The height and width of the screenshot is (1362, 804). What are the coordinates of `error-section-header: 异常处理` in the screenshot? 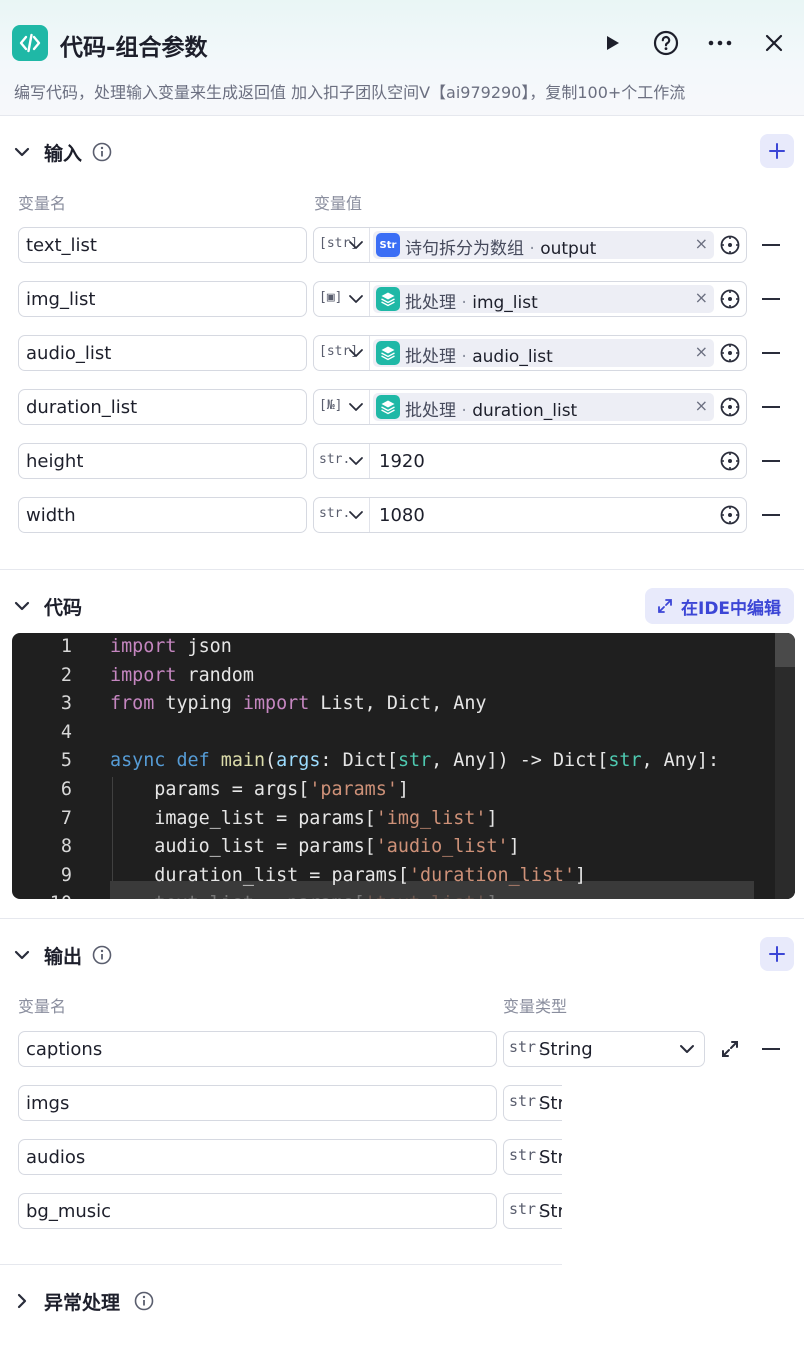 It's located at (402, 1303).